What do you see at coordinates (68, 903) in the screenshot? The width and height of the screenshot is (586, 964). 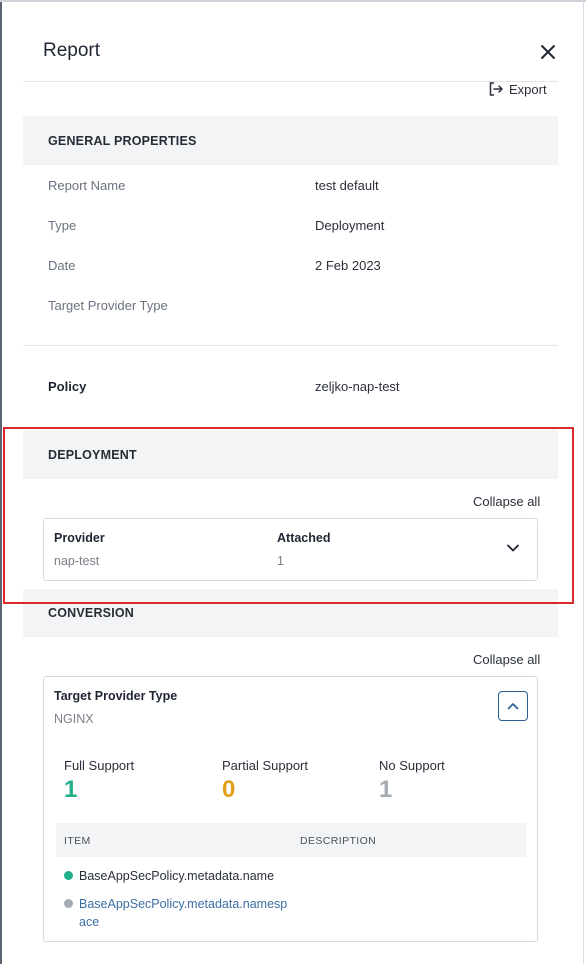 I see `status-dot-none` at bounding box center [68, 903].